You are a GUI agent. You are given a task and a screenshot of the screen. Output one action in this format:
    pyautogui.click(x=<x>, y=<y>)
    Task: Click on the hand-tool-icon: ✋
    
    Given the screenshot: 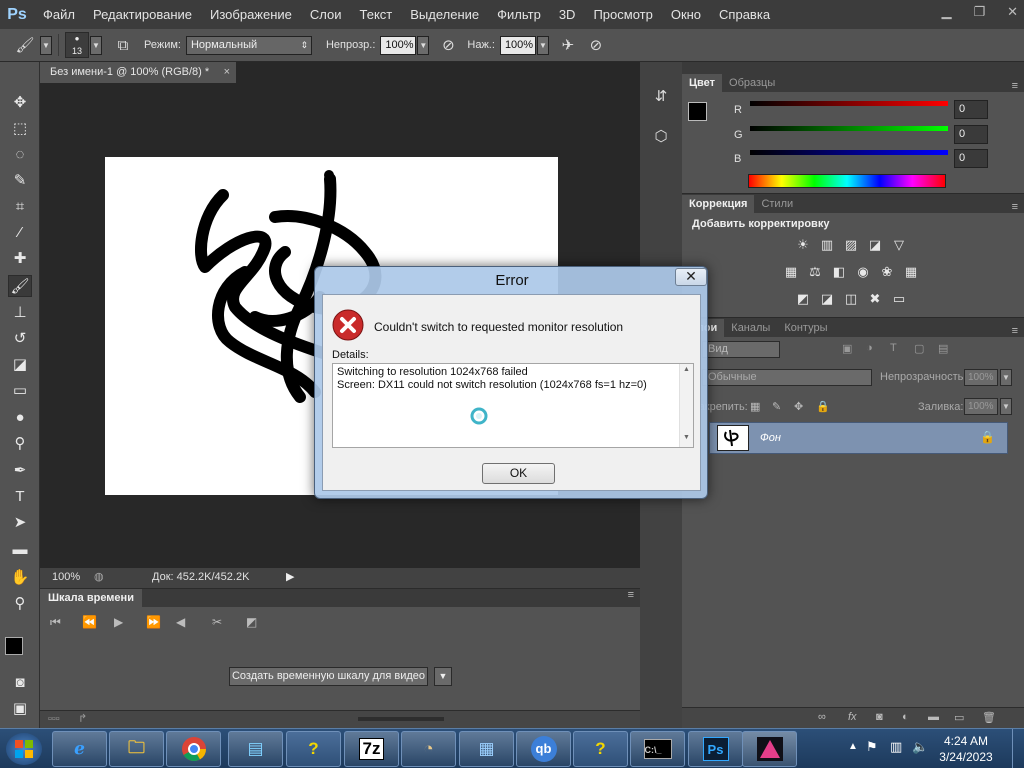 What is the action you would take?
    pyautogui.click(x=20, y=578)
    